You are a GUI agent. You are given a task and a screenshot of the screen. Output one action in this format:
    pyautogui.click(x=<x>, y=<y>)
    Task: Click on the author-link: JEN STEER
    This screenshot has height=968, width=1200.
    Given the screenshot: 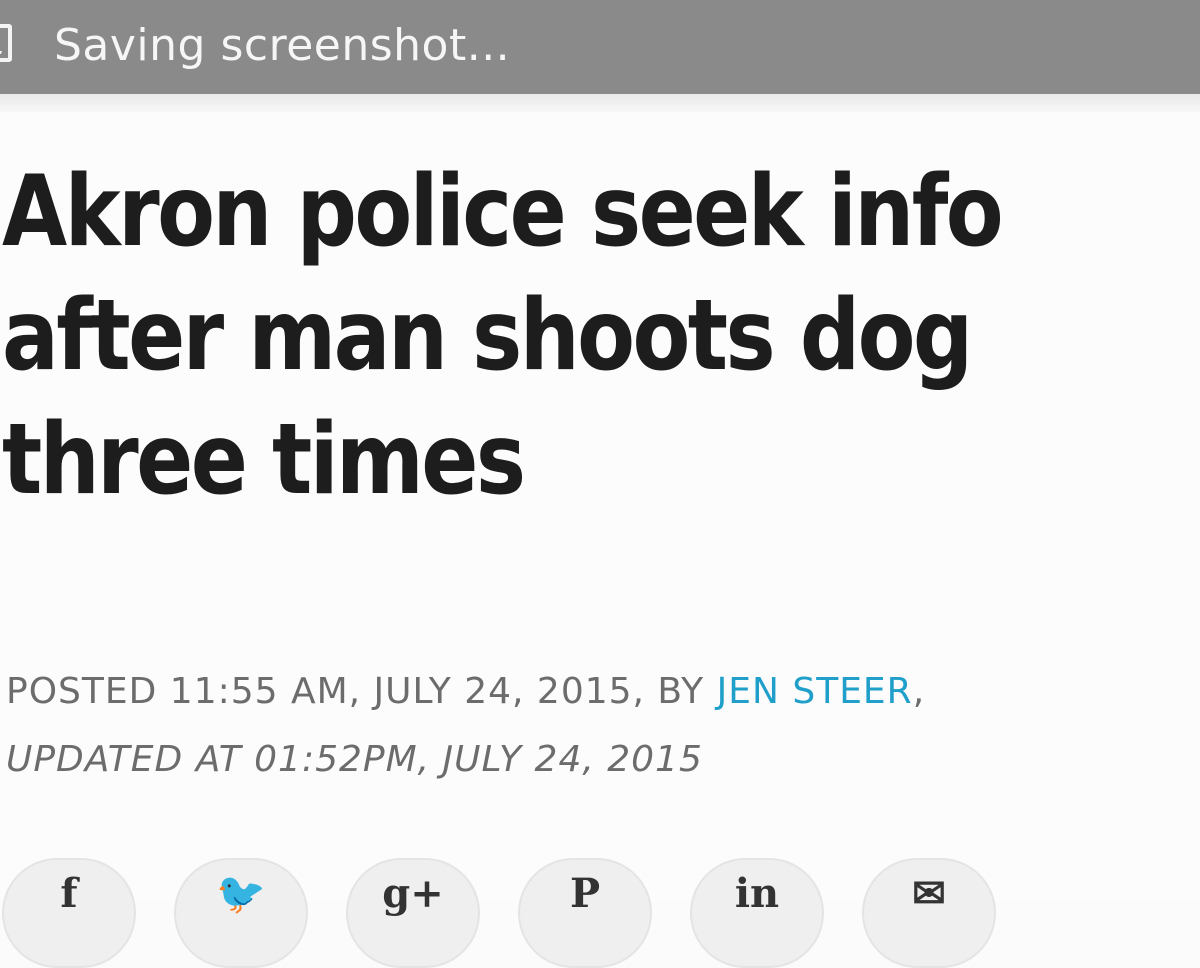 What is the action you would take?
    pyautogui.click(x=815, y=691)
    